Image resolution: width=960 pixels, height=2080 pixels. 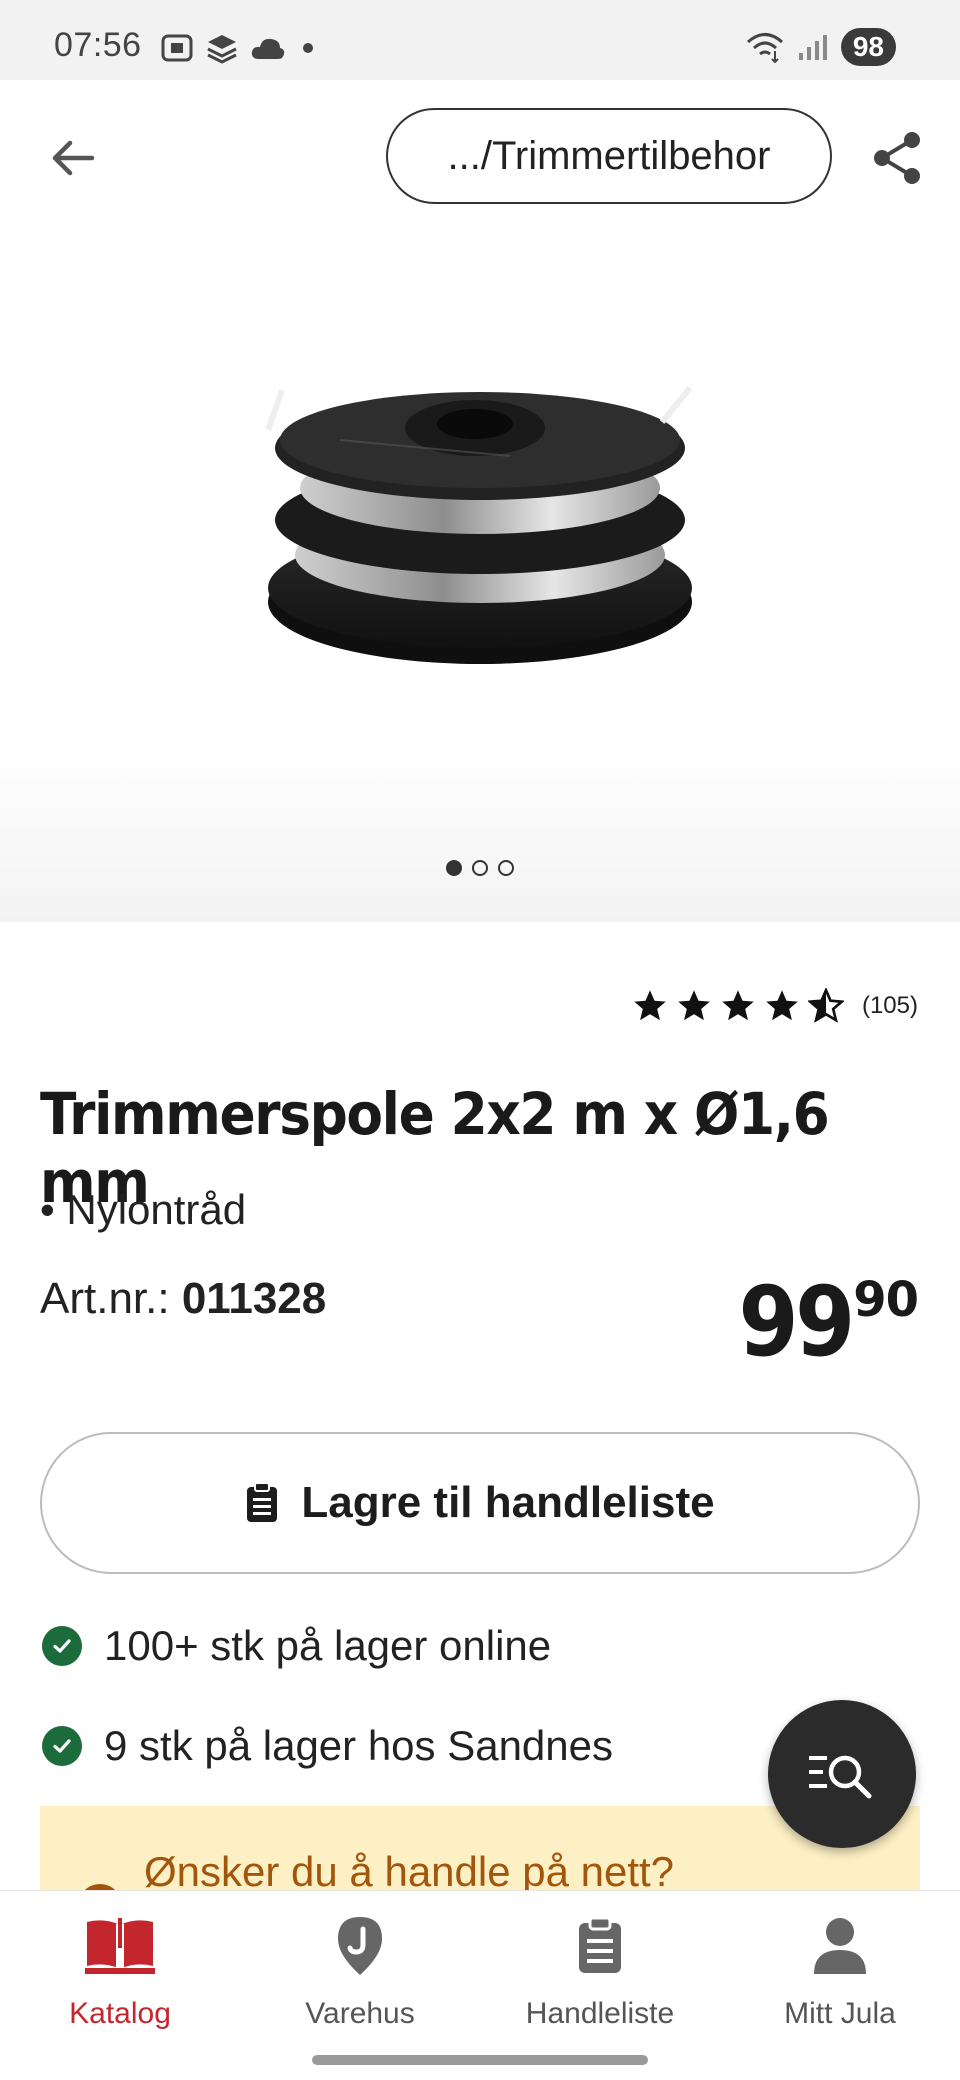 I want to click on breadcrumb-label: .../Trimmertilbehor, so click(x=609, y=155).